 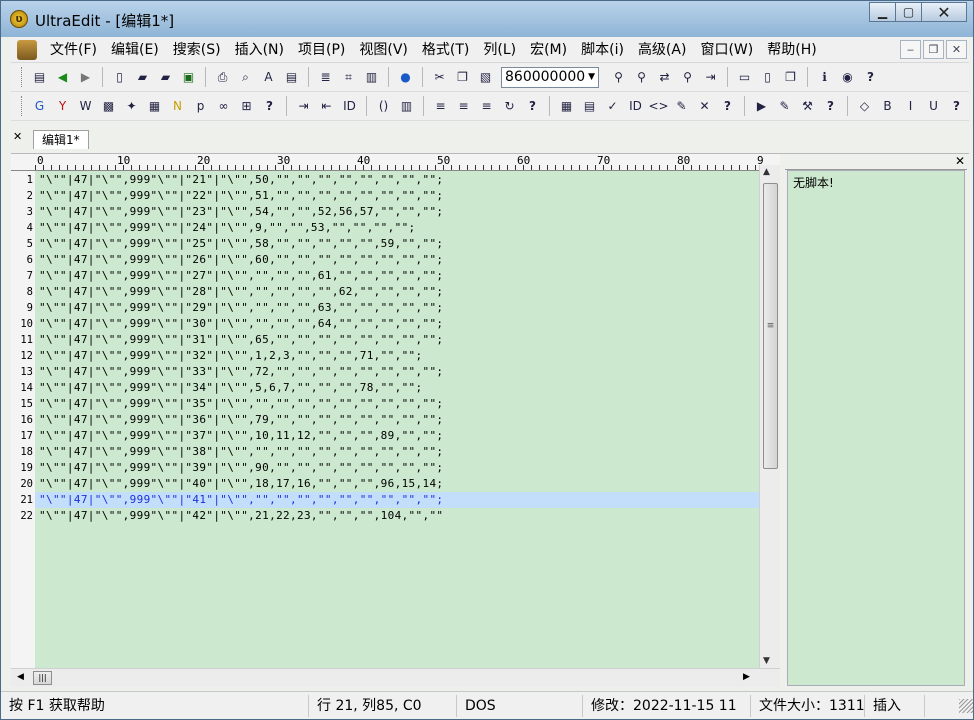 I want to click on outdent-icon: ⇤, so click(x=326, y=106).